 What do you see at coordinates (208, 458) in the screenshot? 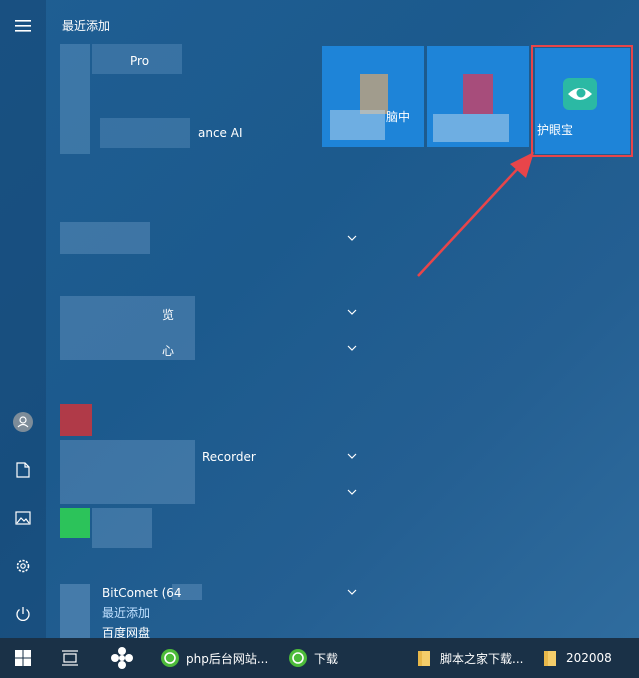
I see `app-folder-recorder: Recorder` at bounding box center [208, 458].